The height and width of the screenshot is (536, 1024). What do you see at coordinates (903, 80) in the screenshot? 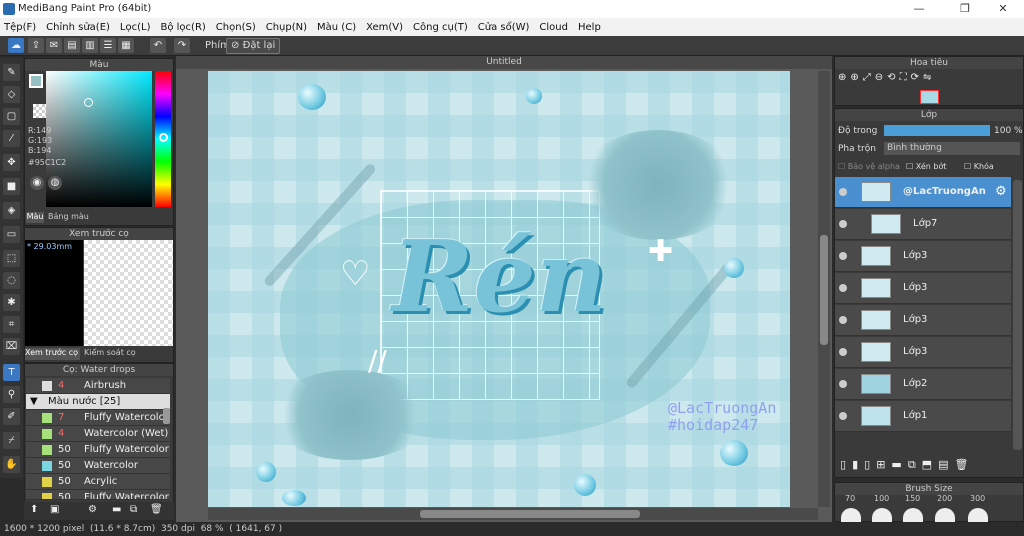
I see `fullscreen-icon: ⛶` at bounding box center [903, 80].